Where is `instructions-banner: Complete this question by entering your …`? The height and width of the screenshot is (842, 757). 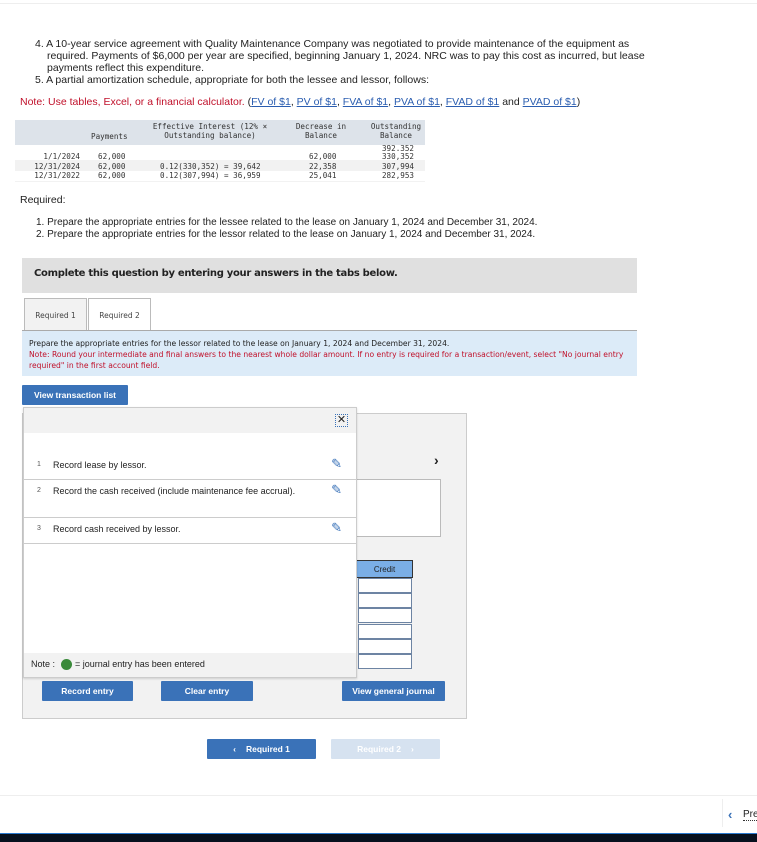
instructions-banner: Complete this question by entering your … is located at coordinates (329, 275).